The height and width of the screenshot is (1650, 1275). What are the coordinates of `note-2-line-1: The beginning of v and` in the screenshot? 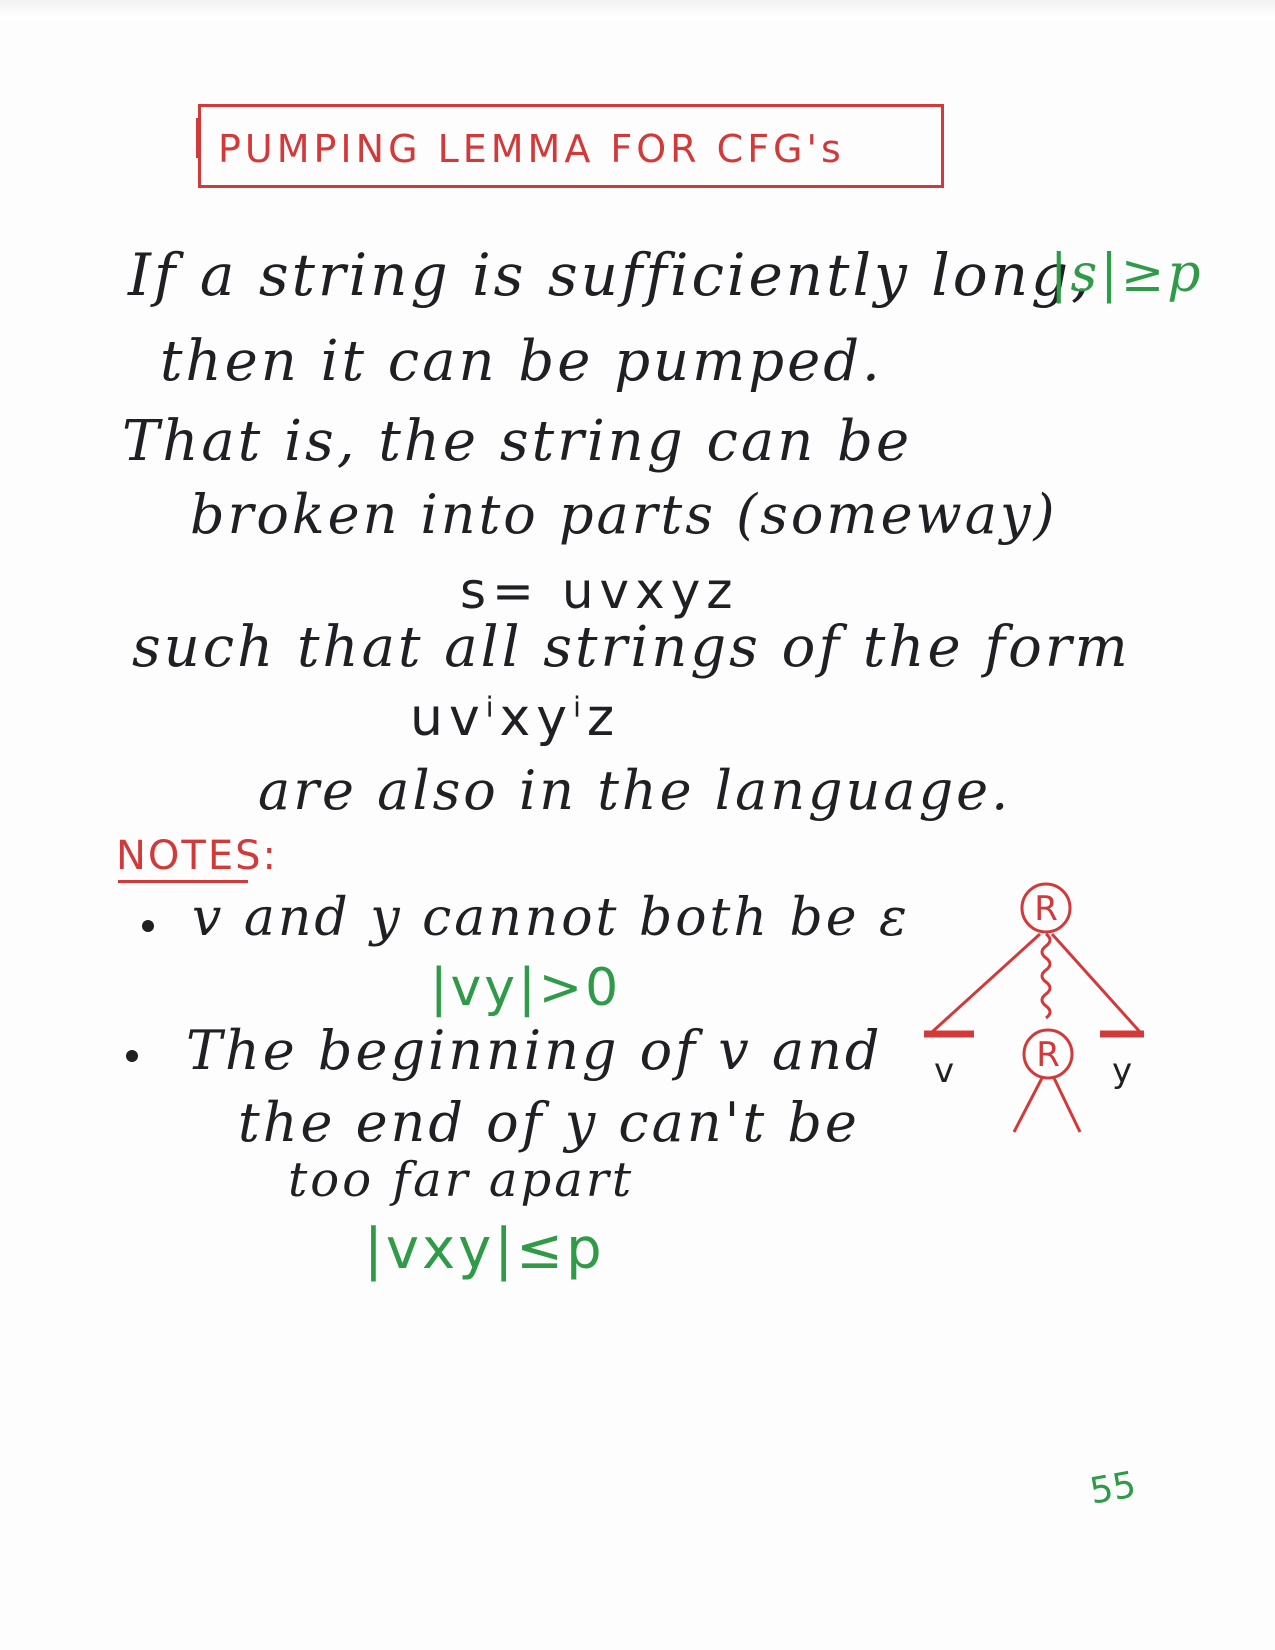 It's located at (534, 1050).